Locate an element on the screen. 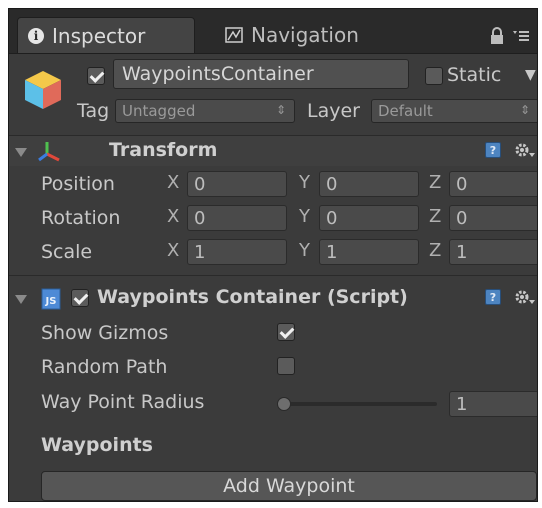 Image resolution: width=542 pixels, height=508 pixels. script-help-icon: ? is located at coordinates (493, 297).